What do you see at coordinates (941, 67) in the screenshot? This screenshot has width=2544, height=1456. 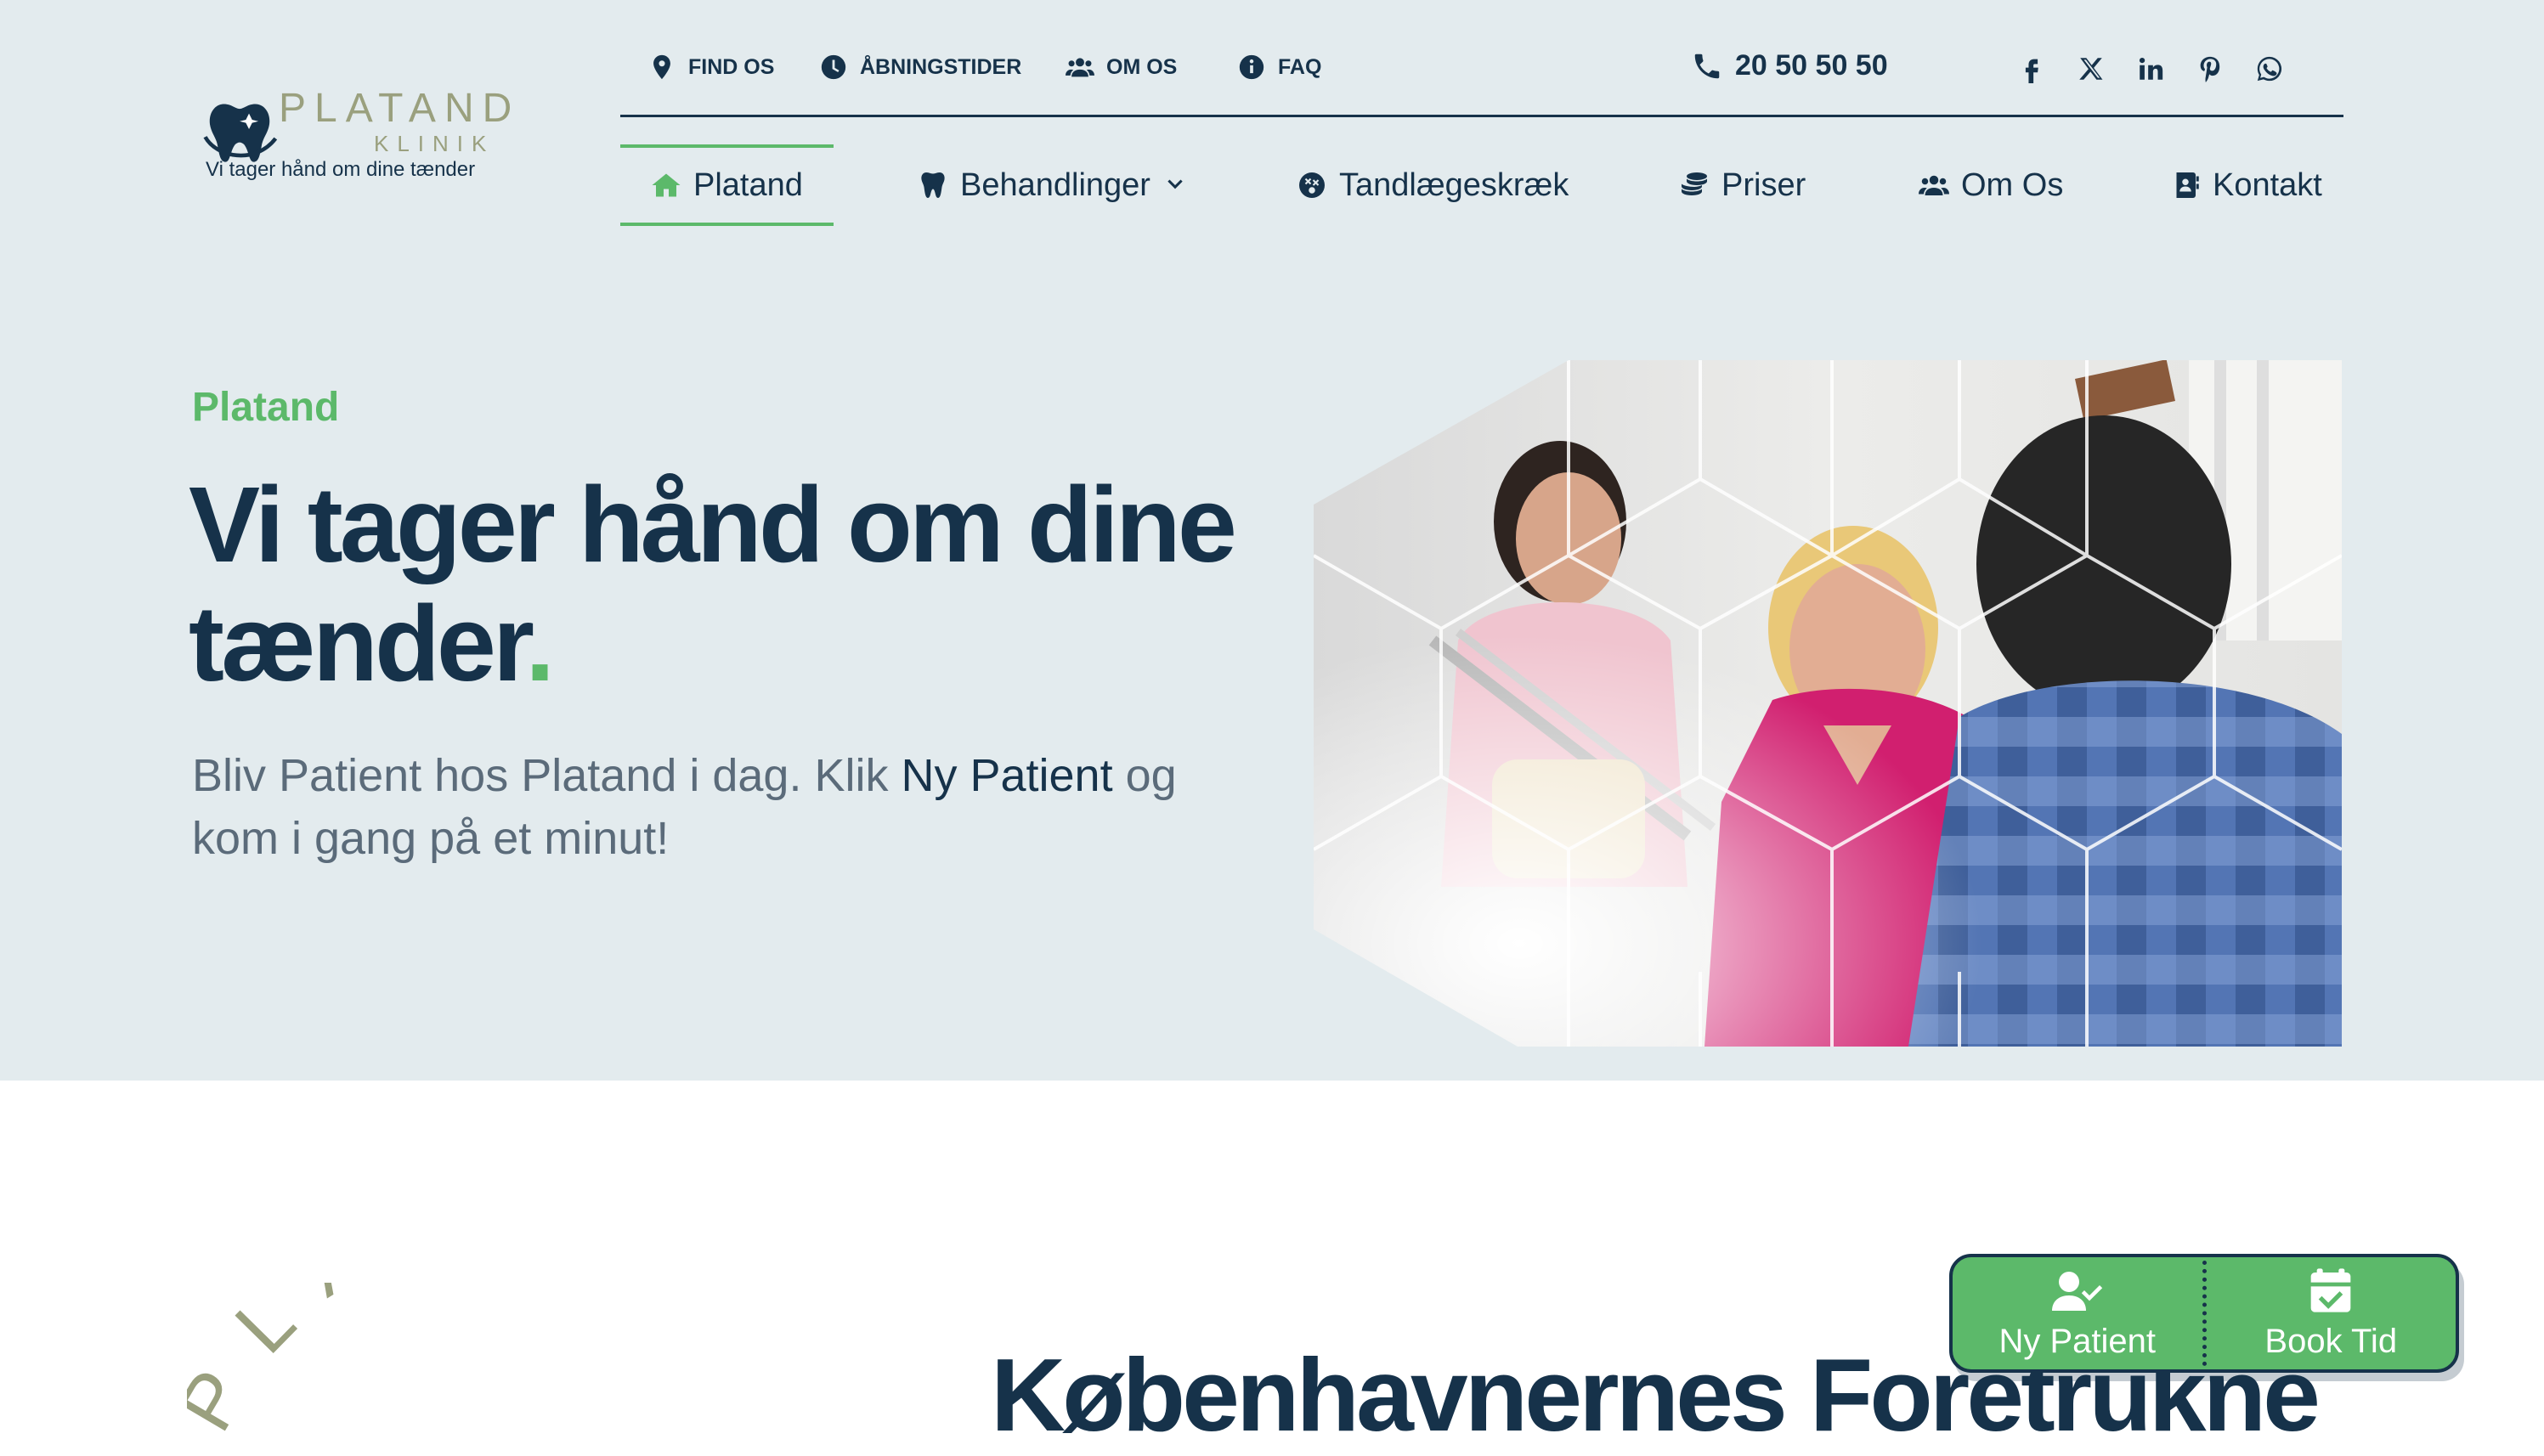 I see `opening-hours-label: ÅBNINGSTIDER` at bounding box center [941, 67].